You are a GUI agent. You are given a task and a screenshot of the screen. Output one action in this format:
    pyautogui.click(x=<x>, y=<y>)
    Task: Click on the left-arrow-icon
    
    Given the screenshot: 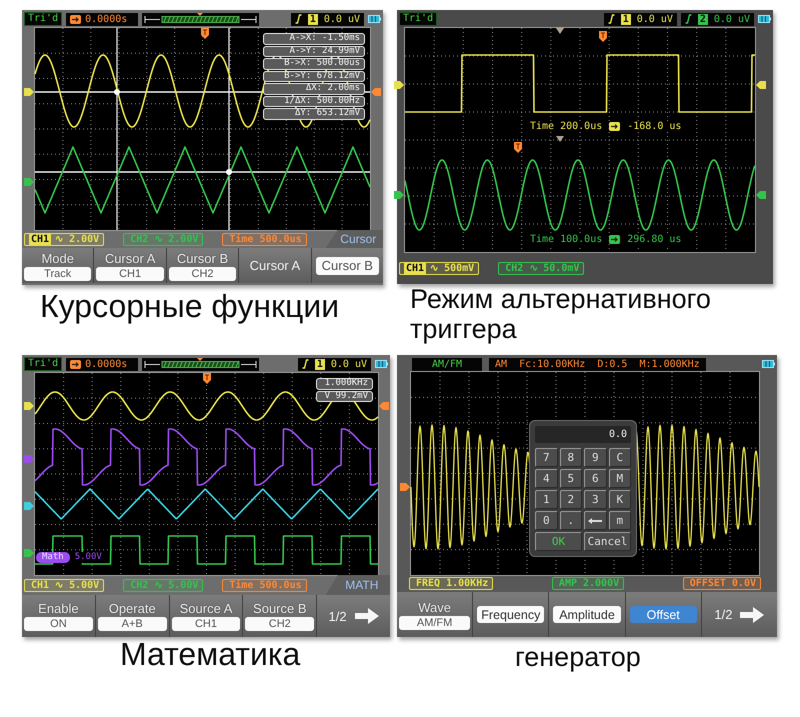 What is the action you would take?
    pyautogui.click(x=595, y=521)
    